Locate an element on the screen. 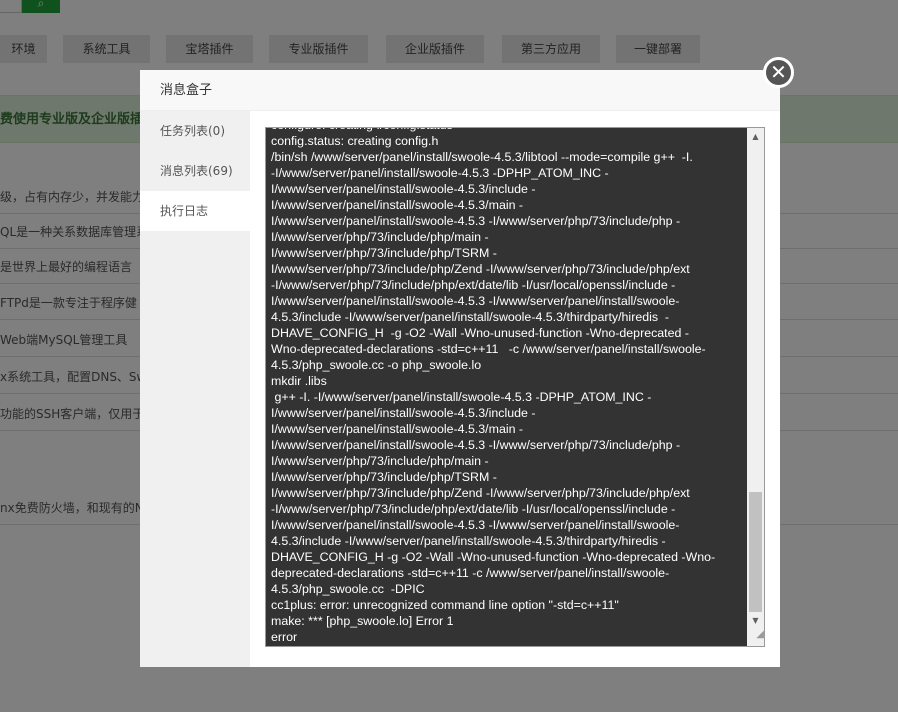 This screenshot has height=712, width=898. tab-message-list: 消息列表(69) is located at coordinates (195, 171).